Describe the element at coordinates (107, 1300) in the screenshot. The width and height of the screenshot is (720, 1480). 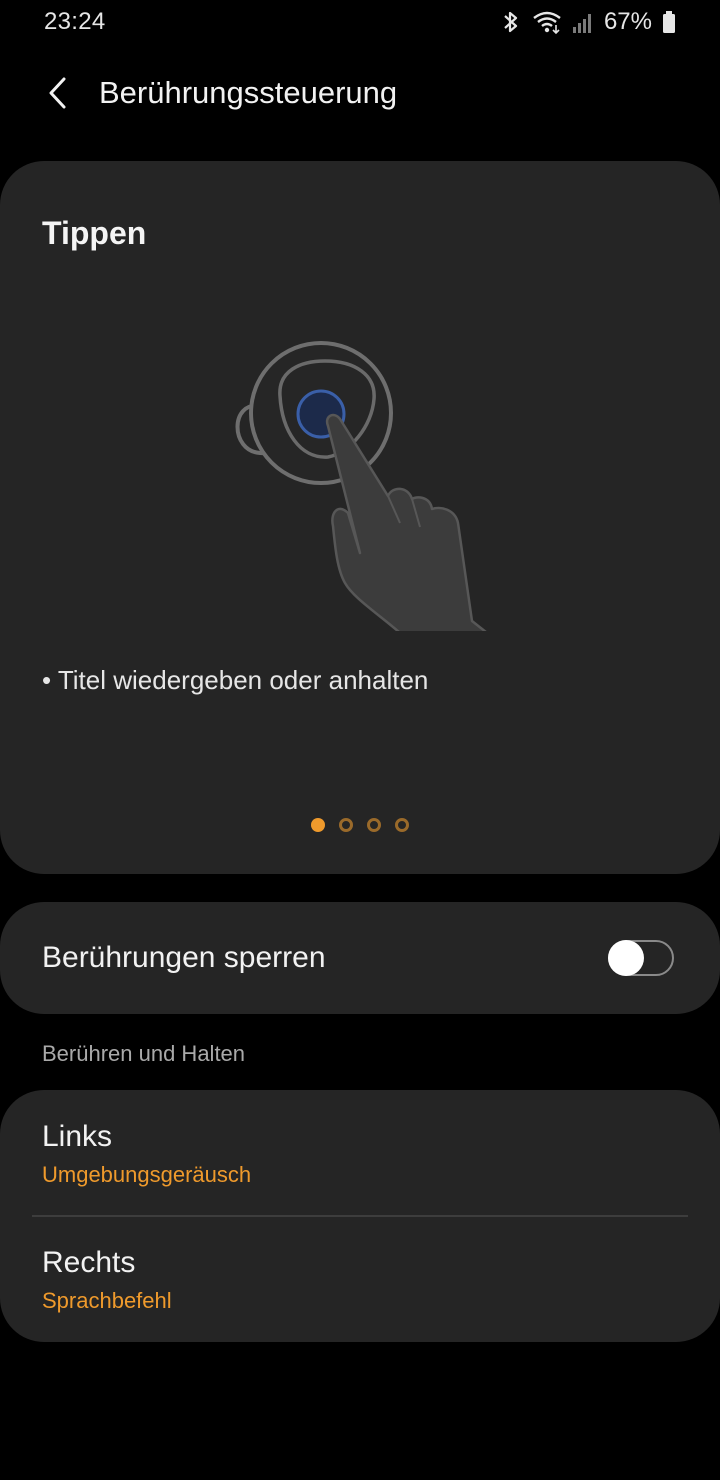
I see `hold-item-value: Sprachbefehl` at that location.